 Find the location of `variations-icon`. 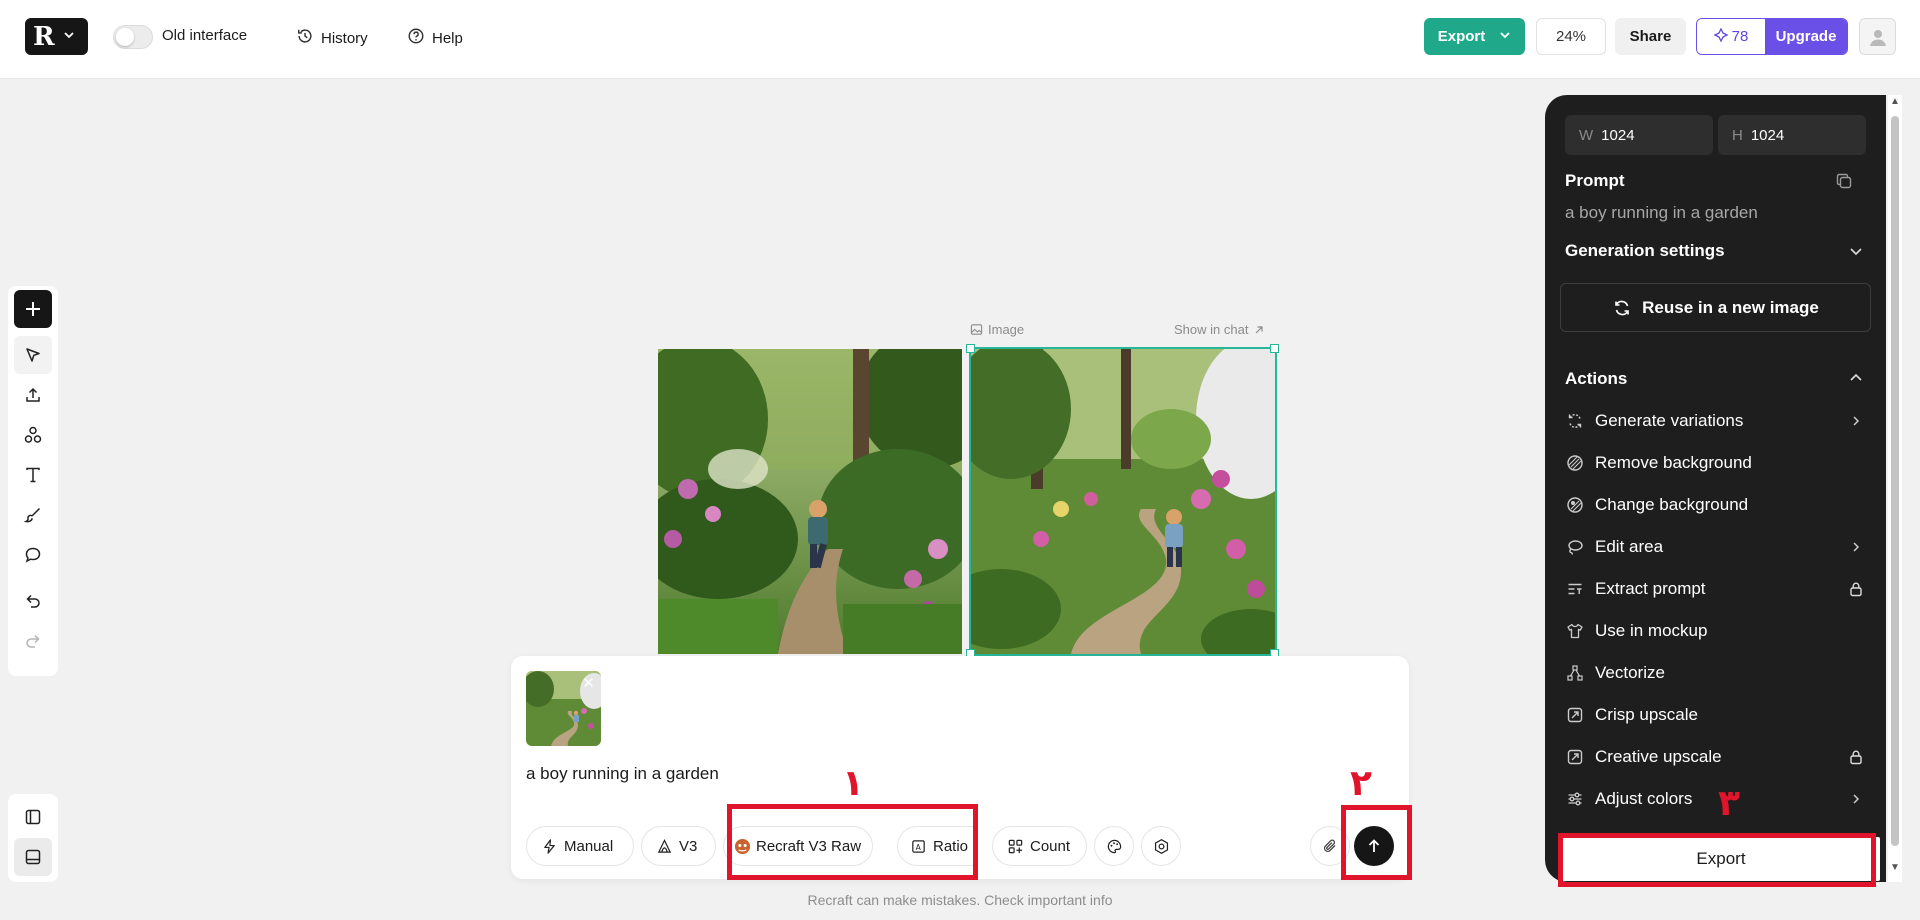

variations-icon is located at coordinates (1575, 421).